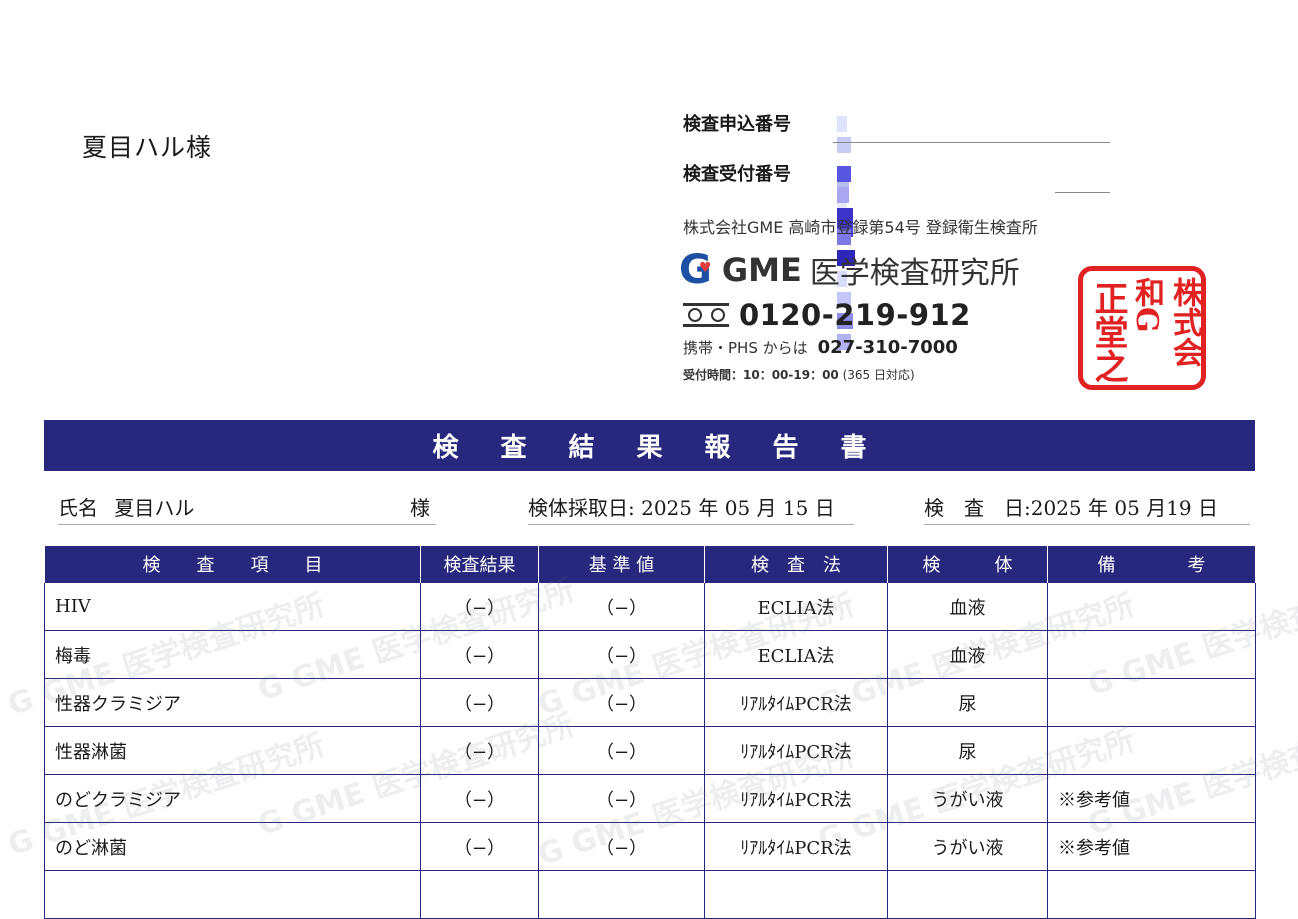  I want to click on company-seal-stamp: 正堂之 和G 株式会, so click(1142, 328).